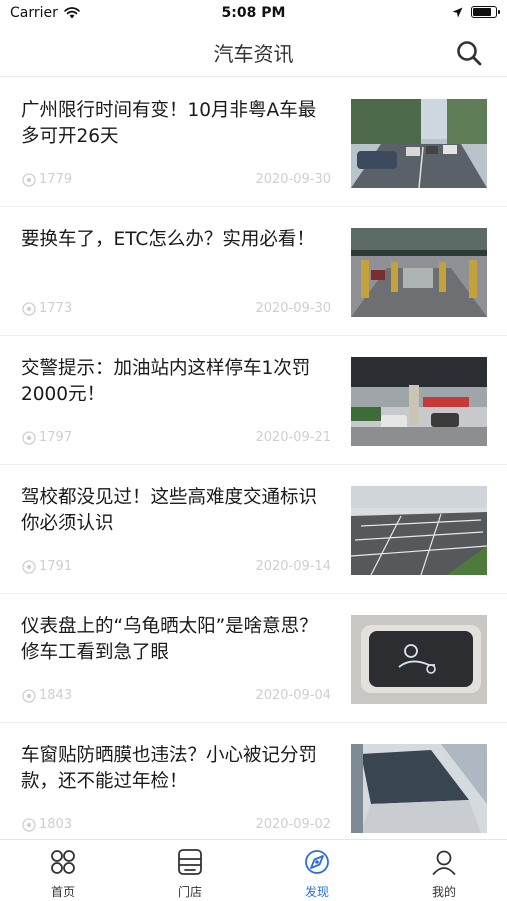 Image resolution: width=507 pixels, height=901 pixels. I want to click on nav-bar: 汽车资讯, so click(253, 52).